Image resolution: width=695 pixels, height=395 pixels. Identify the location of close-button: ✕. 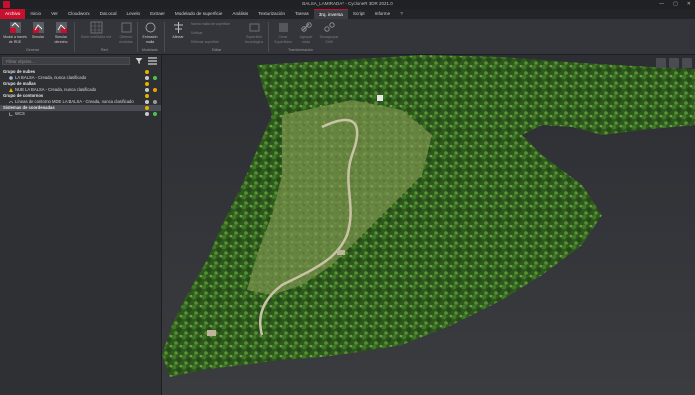
(689, 4).